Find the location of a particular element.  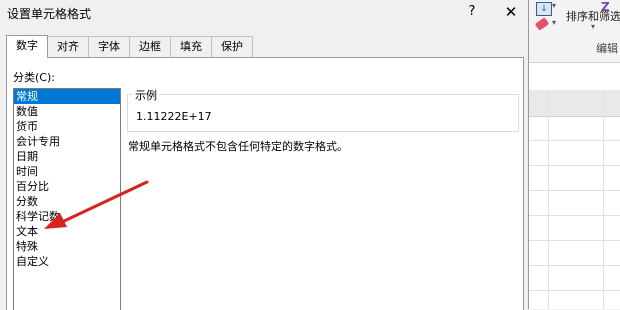

annotation-arrow is located at coordinates (96, 204).